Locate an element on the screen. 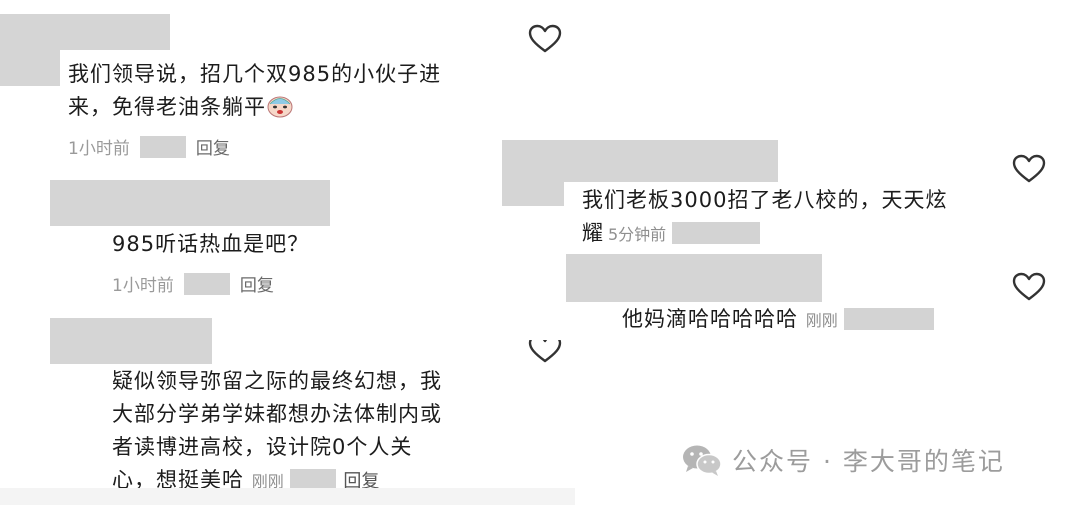 This screenshot has width=1067, height=505. comment-2-text: 985听话热血是吧？ is located at coordinates (211, 244).